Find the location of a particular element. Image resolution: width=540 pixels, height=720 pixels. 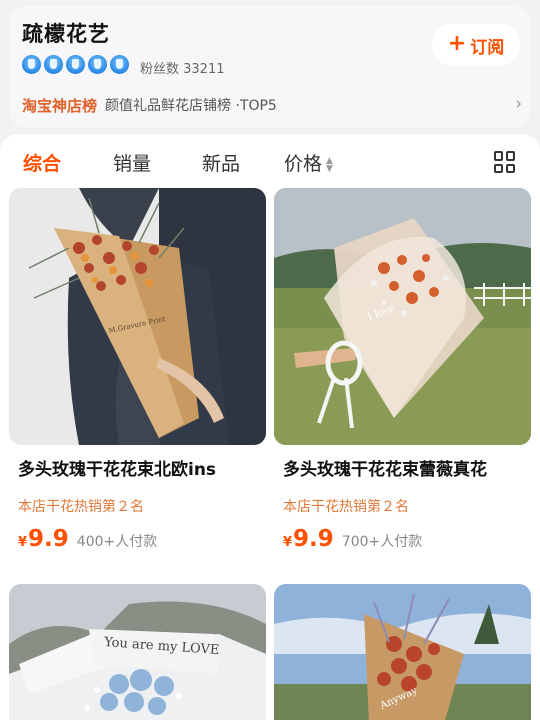

sold-count: 400+人付款 is located at coordinates (117, 542).